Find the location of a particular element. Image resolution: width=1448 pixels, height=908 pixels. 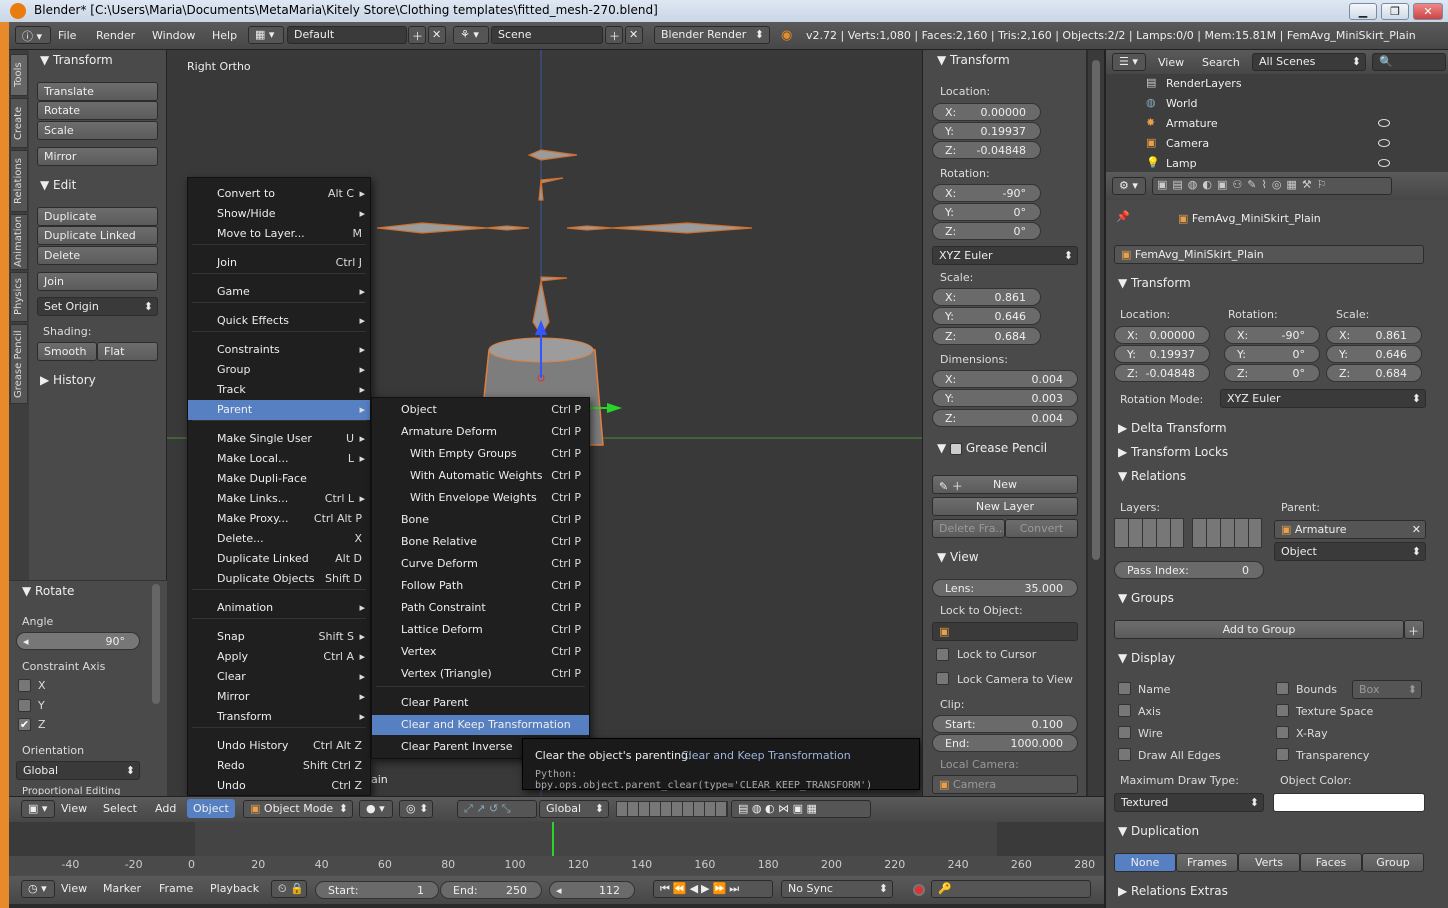

translate-button: Translate is located at coordinates (97, 91).